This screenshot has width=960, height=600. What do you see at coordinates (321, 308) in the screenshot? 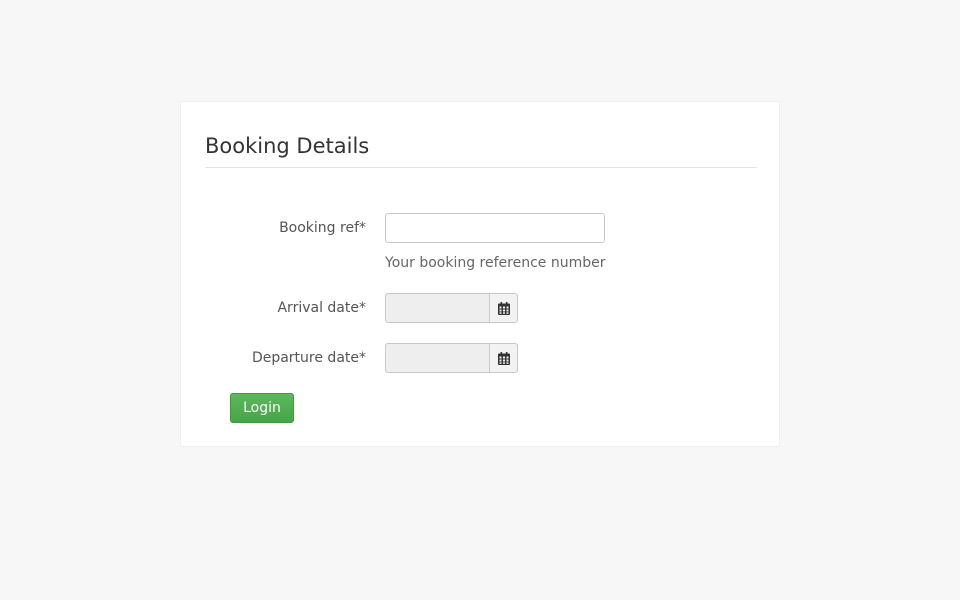
I see `arrival-date-label: Arrival date*` at bounding box center [321, 308].